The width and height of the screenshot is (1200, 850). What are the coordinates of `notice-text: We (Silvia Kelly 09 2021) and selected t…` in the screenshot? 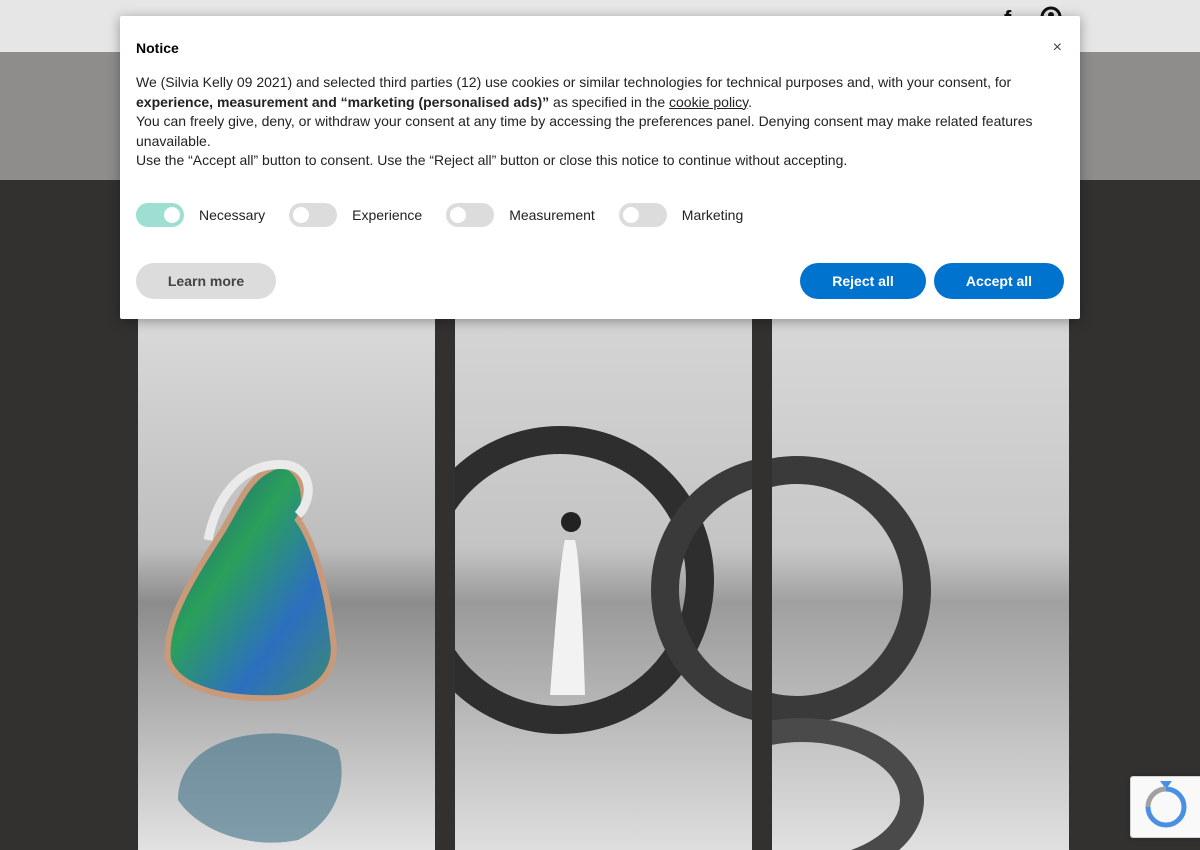 It's located at (591, 122).